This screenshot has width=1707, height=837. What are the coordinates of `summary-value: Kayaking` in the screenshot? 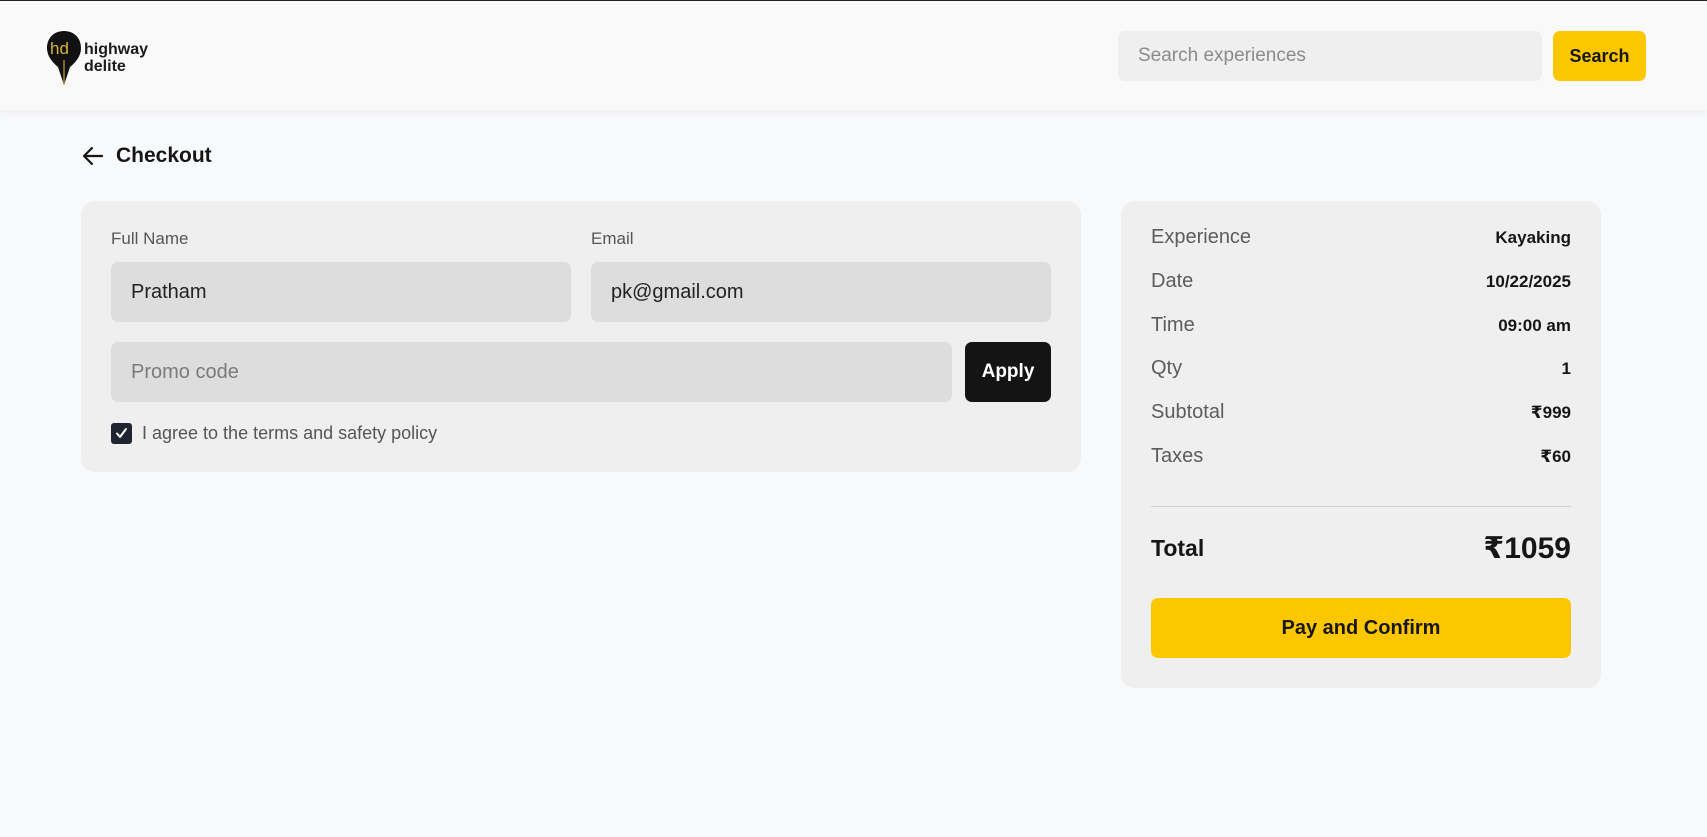 It's located at (1533, 237).